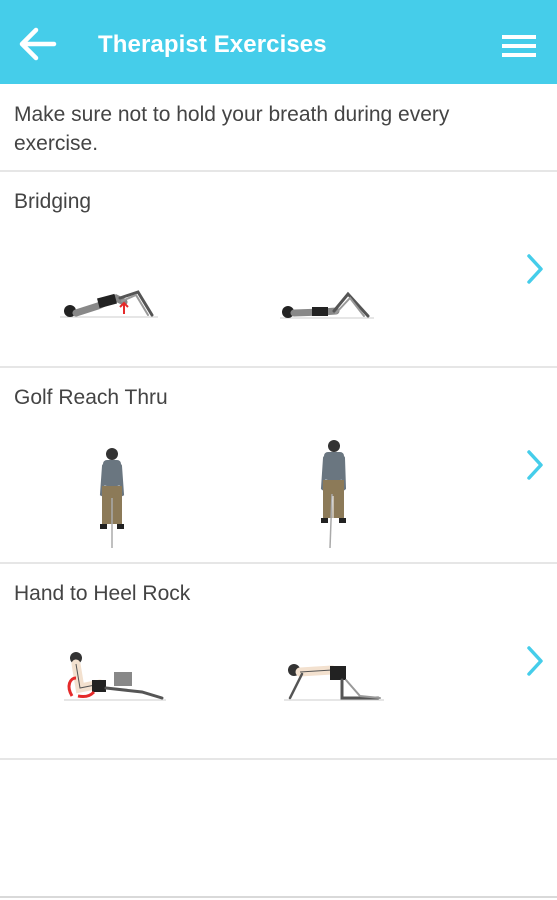  What do you see at coordinates (112, 498) in the screenshot?
I see `golf-reach-start-illustration` at bounding box center [112, 498].